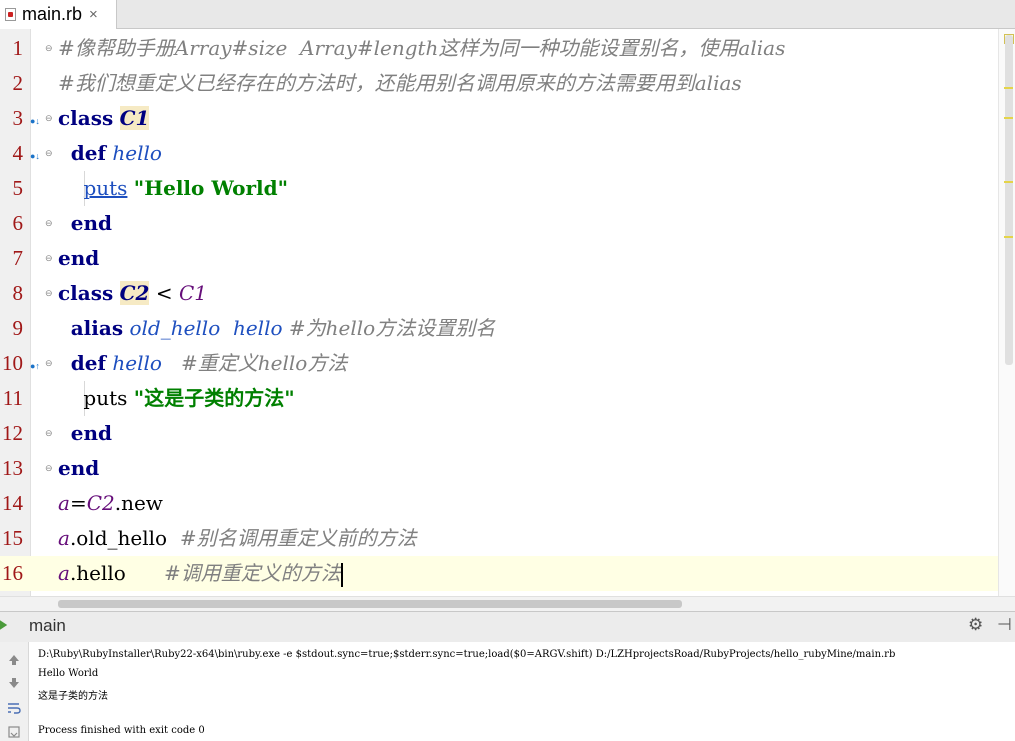 This screenshot has height=741, width=1015. What do you see at coordinates (499, 363) in the screenshot?
I see `code-line: 10 ●↑ ⊖ def hello #重定义hello方法` at bounding box center [499, 363].